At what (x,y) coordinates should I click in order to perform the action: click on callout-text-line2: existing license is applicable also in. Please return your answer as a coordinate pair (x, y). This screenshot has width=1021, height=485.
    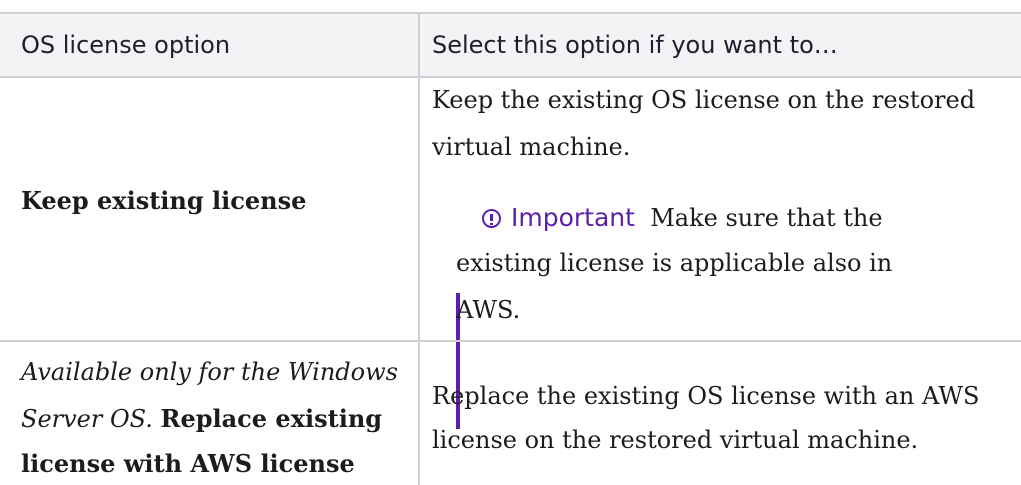
    Looking at the image, I should click on (674, 263).